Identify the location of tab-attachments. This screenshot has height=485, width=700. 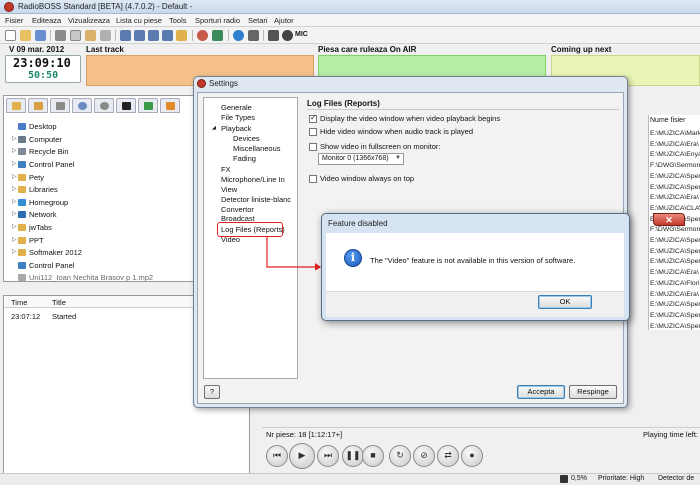
(60, 105).